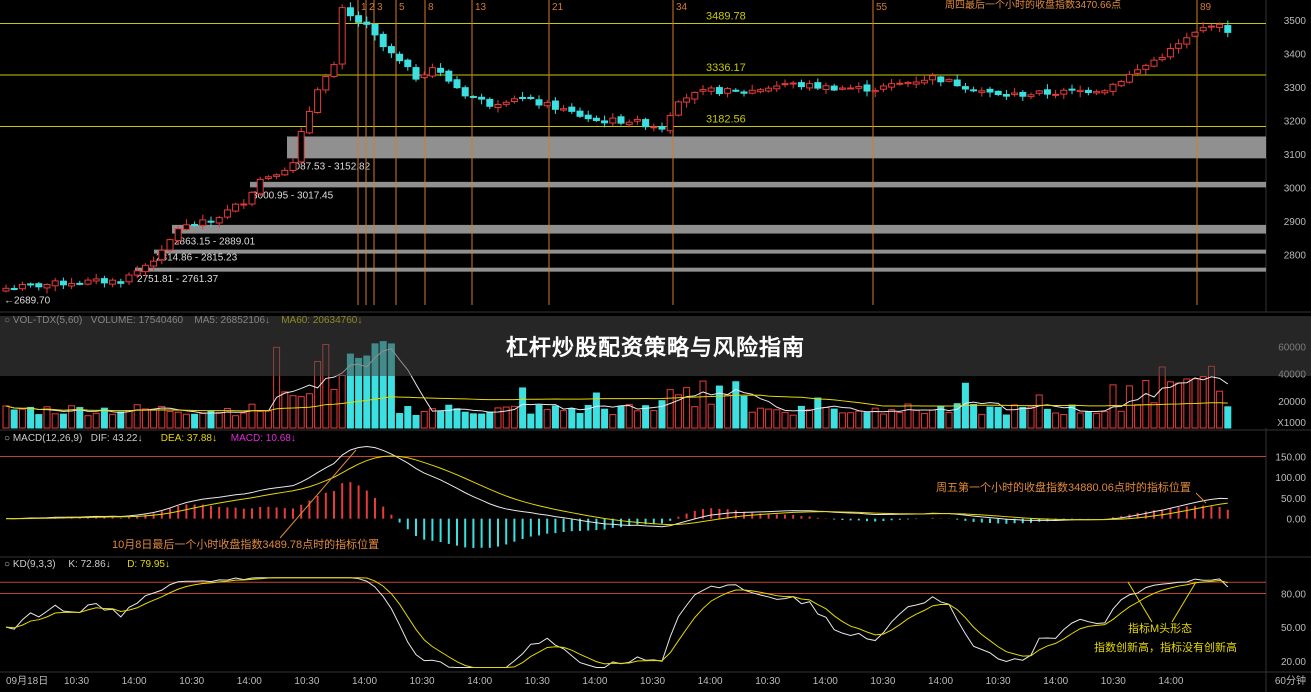 This screenshot has width=1311, height=692. What do you see at coordinates (882, 7) in the screenshot?
I see `fib-label: 55` at bounding box center [882, 7].